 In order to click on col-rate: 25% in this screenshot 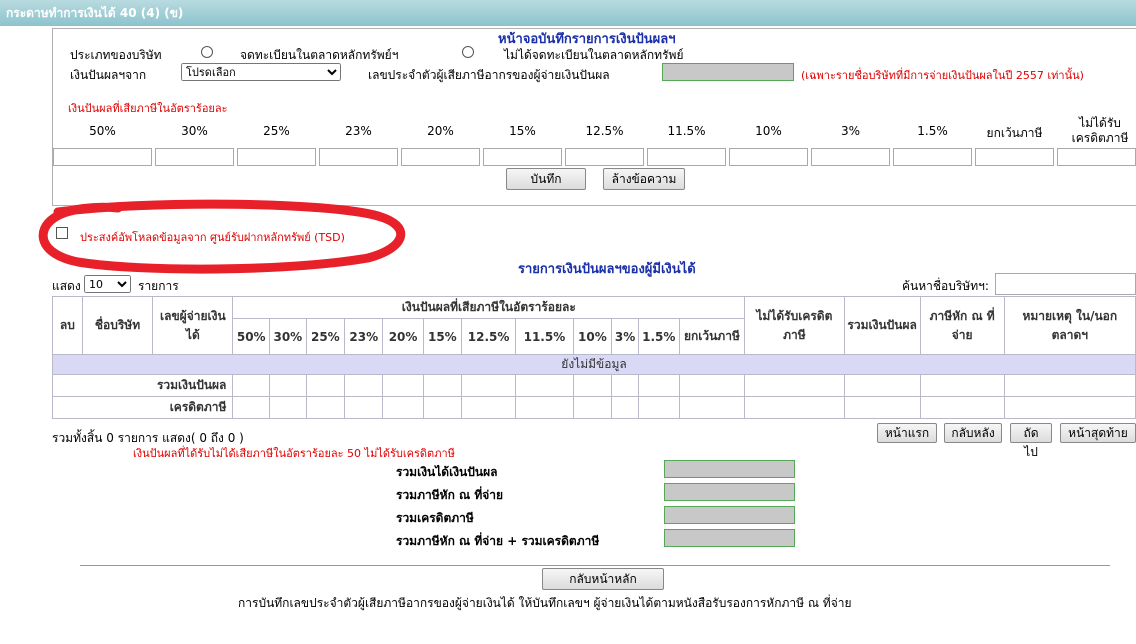, I will do `click(325, 336)`.